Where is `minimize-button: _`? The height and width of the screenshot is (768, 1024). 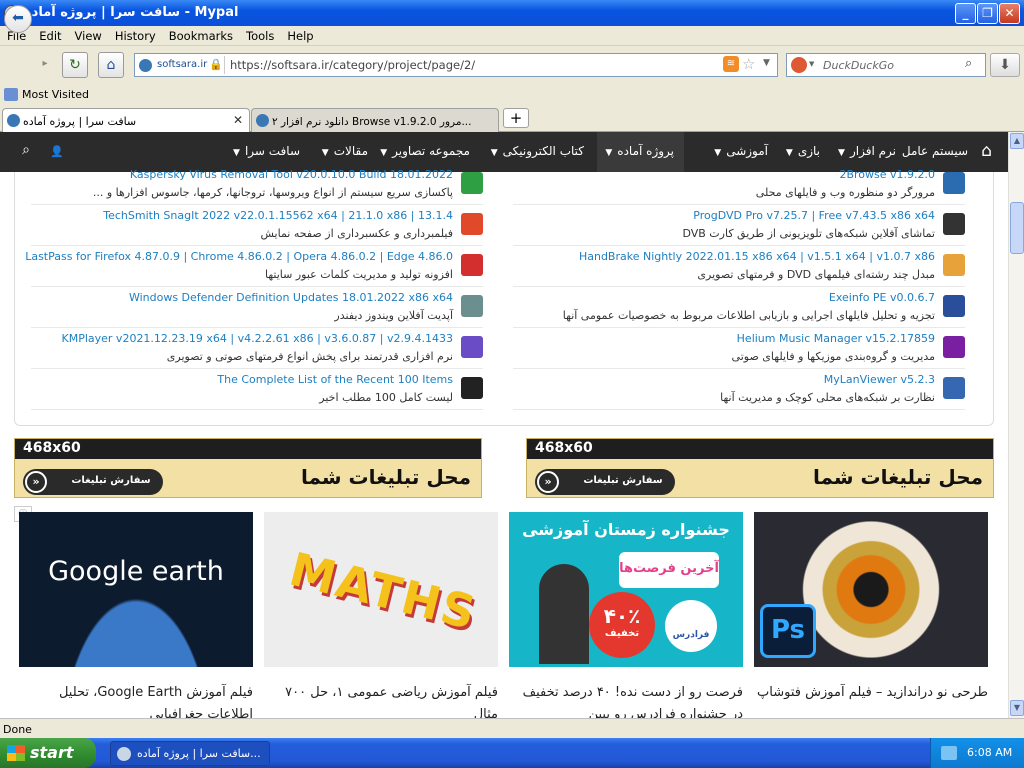
minimize-button: _ is located at coordinates (965, 13).